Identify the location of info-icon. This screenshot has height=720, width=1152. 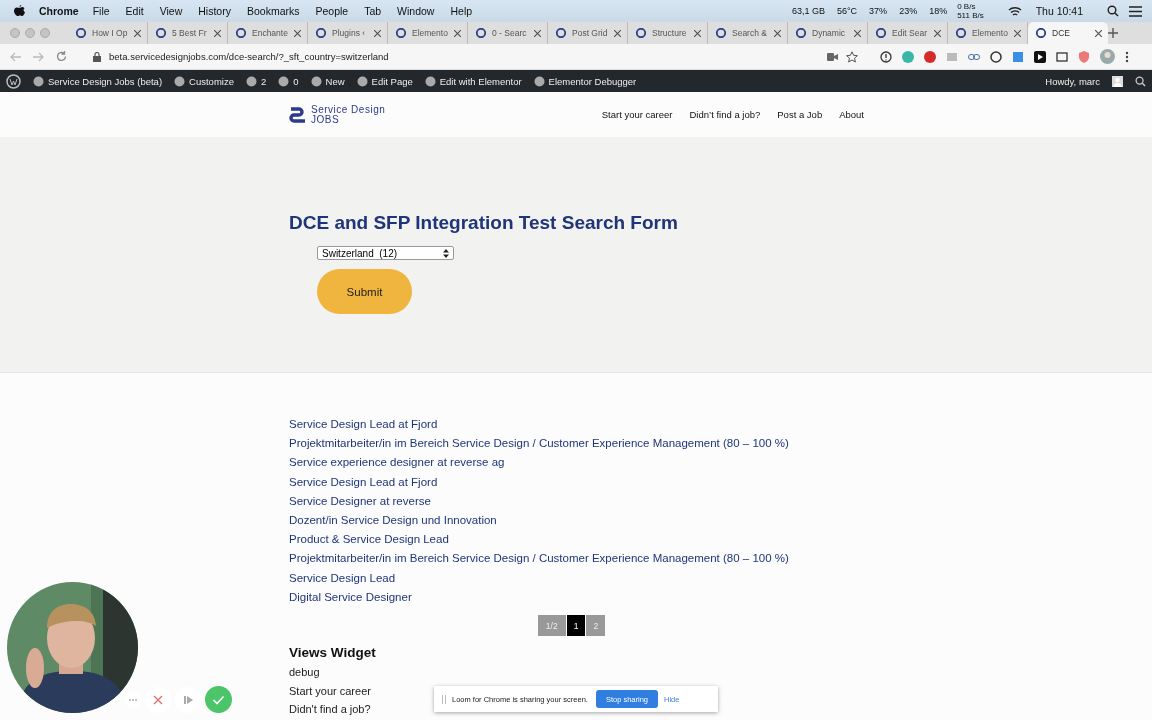
(886, 56).